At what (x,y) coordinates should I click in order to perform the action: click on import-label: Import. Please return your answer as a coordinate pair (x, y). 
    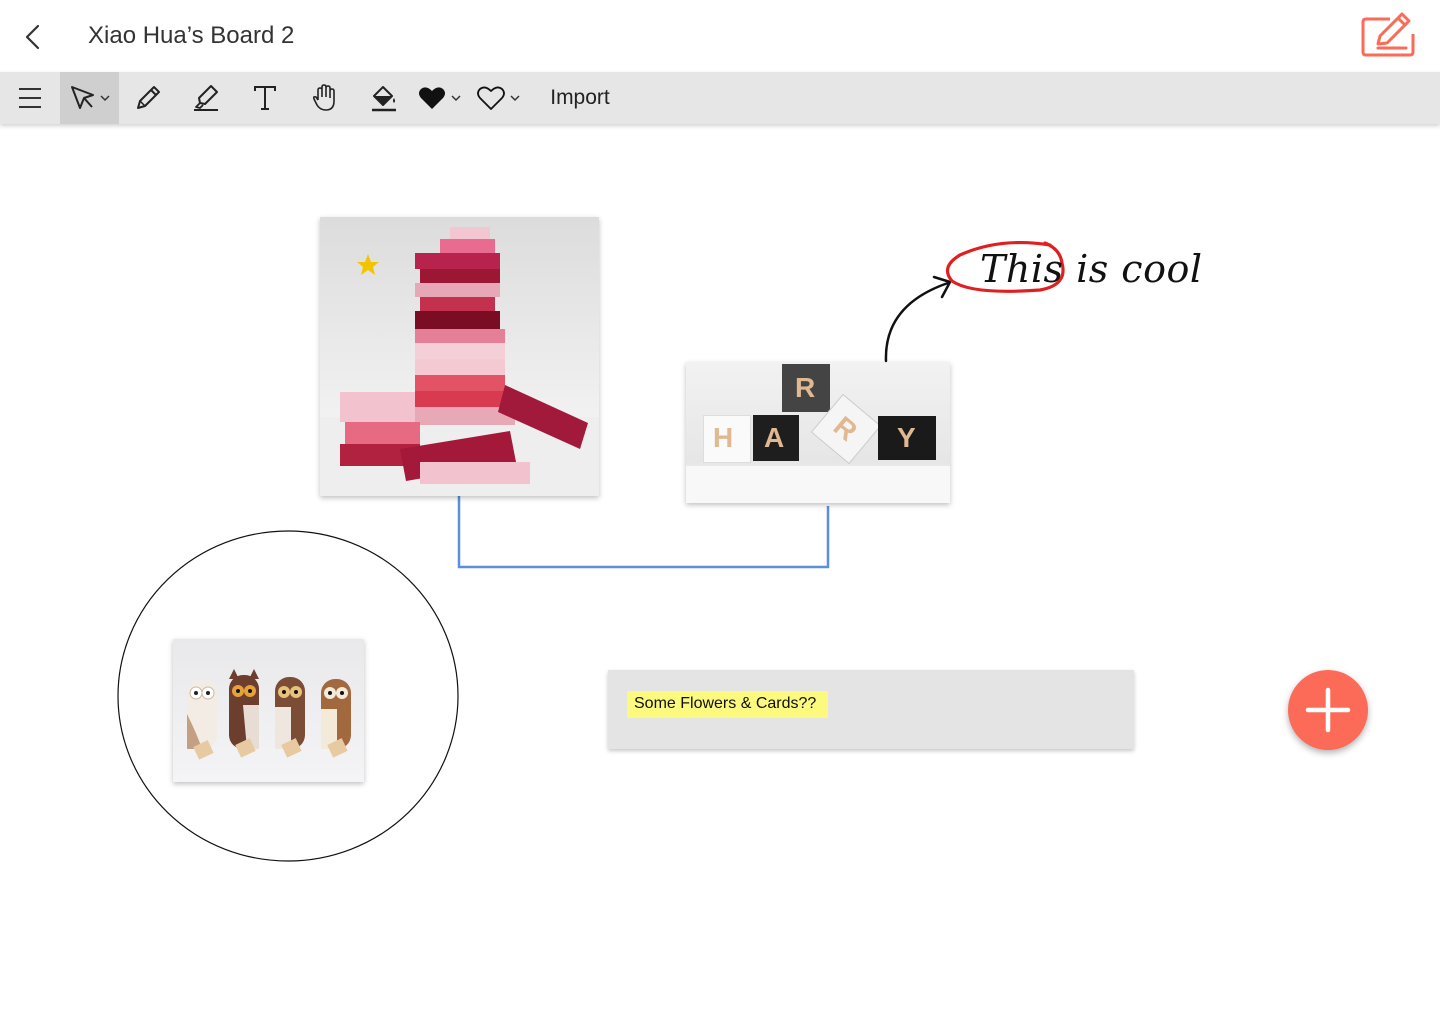
    Looking at the image, I should click on (580, 97).